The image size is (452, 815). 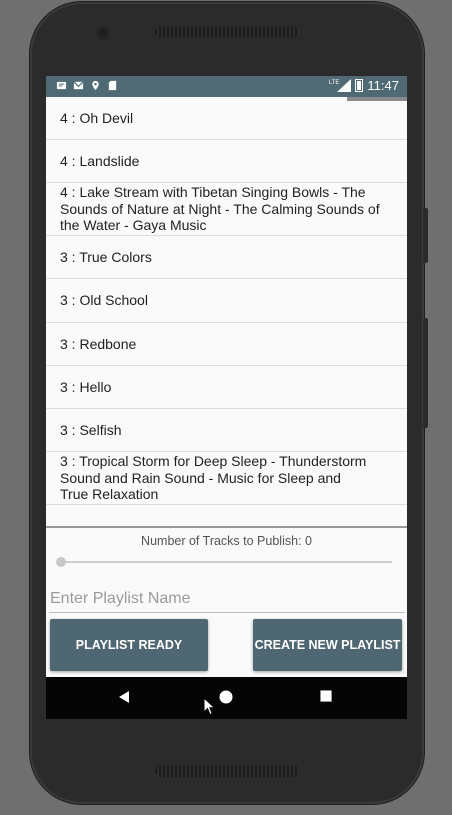 What do you see at coordinates (95, 85) in the screenshot?
I see `location-icon` at bounding box center [95, 85].